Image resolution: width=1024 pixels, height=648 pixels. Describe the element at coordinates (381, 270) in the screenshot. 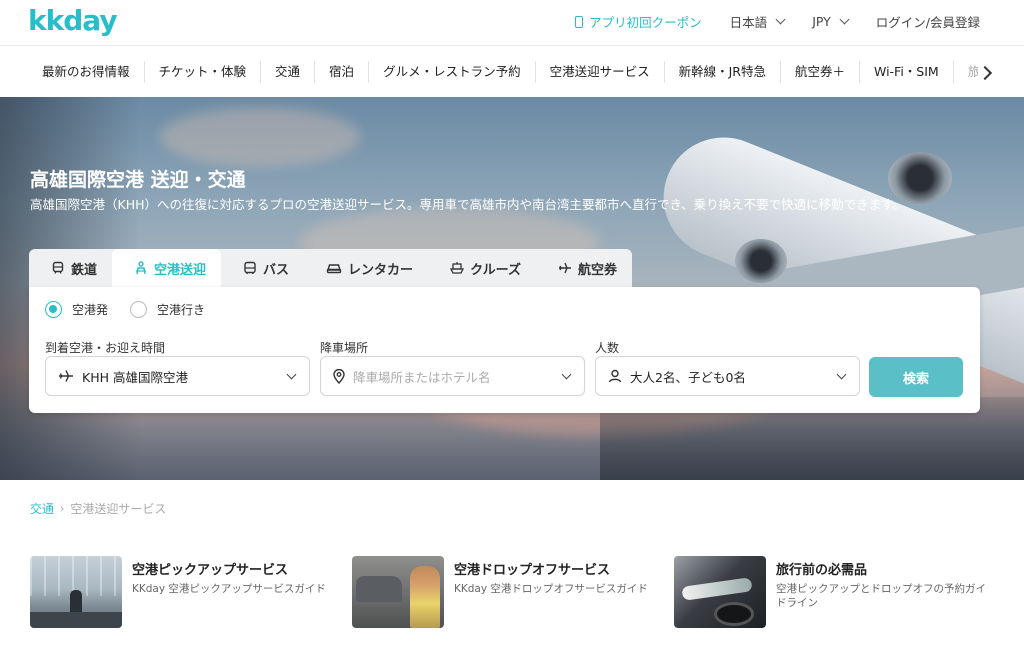

I see `tab-rental-car-label: レンタカー` at that location.